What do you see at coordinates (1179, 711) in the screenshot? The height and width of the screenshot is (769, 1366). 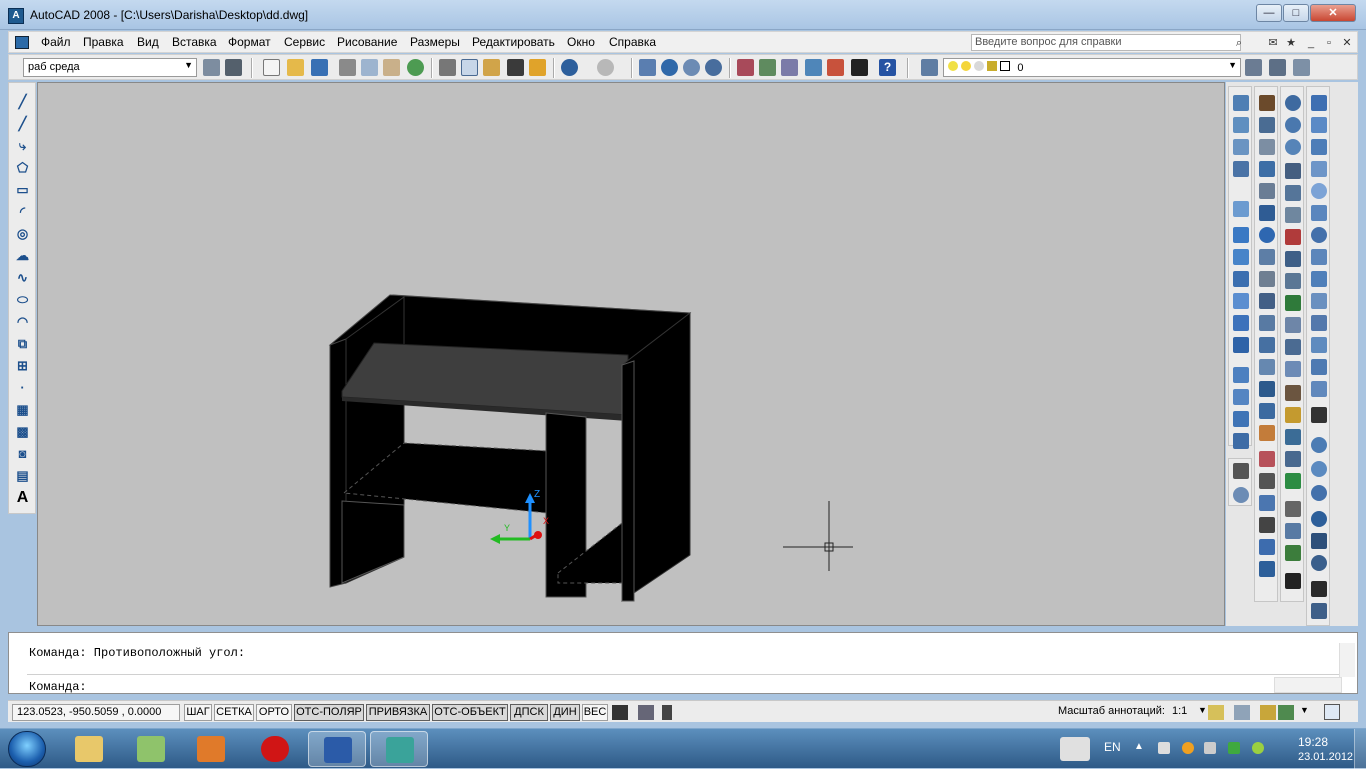 I see `annotation-scale-value: 1:1` at bounding box center [1179, 711].